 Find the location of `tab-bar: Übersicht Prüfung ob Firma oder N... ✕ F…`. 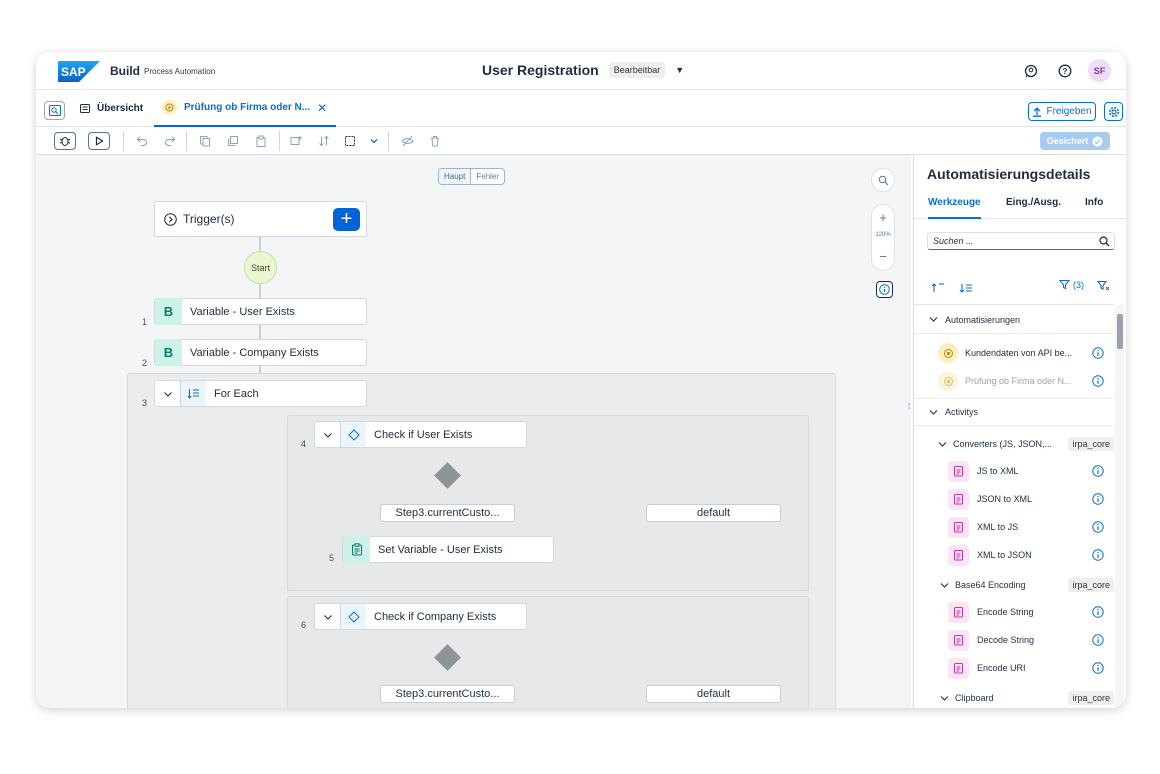

tab-bar: Übersicht Prüfung ob Firma oder N... ✕ F… is located at coordinates (581, 108).